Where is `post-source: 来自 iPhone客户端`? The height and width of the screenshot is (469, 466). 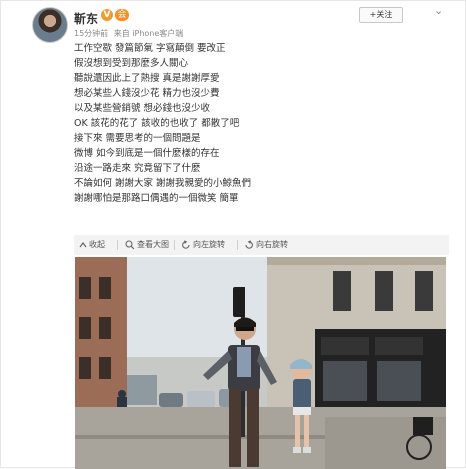
post-source: 来自 iPhone客户端 is located at coordinates (148, 33).